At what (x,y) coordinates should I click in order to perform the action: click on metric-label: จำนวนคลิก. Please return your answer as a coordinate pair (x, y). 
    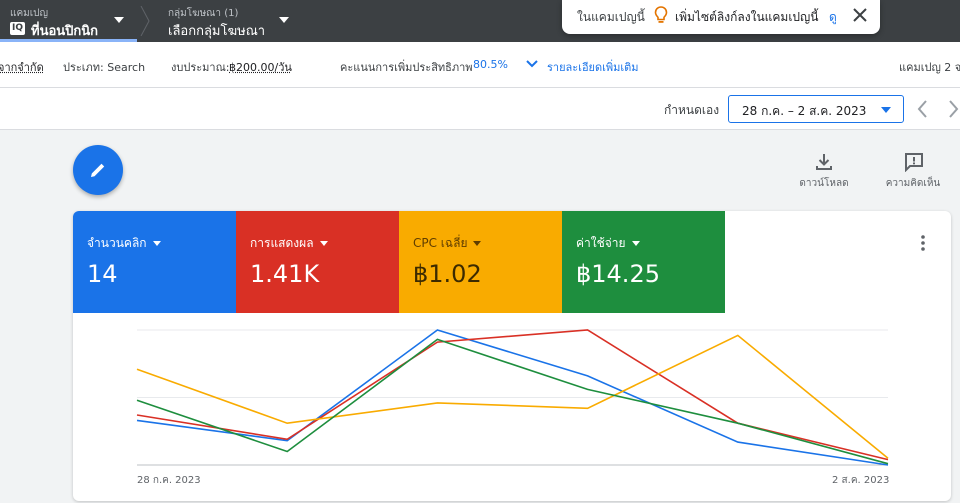
    Looking at the image, I should click on (124, 243).